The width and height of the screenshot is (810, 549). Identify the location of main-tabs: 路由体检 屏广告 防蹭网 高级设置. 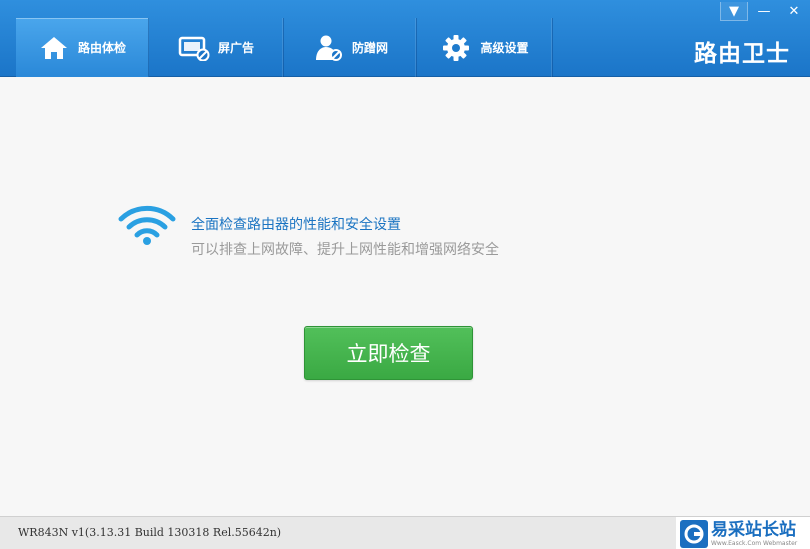
(284, 47).